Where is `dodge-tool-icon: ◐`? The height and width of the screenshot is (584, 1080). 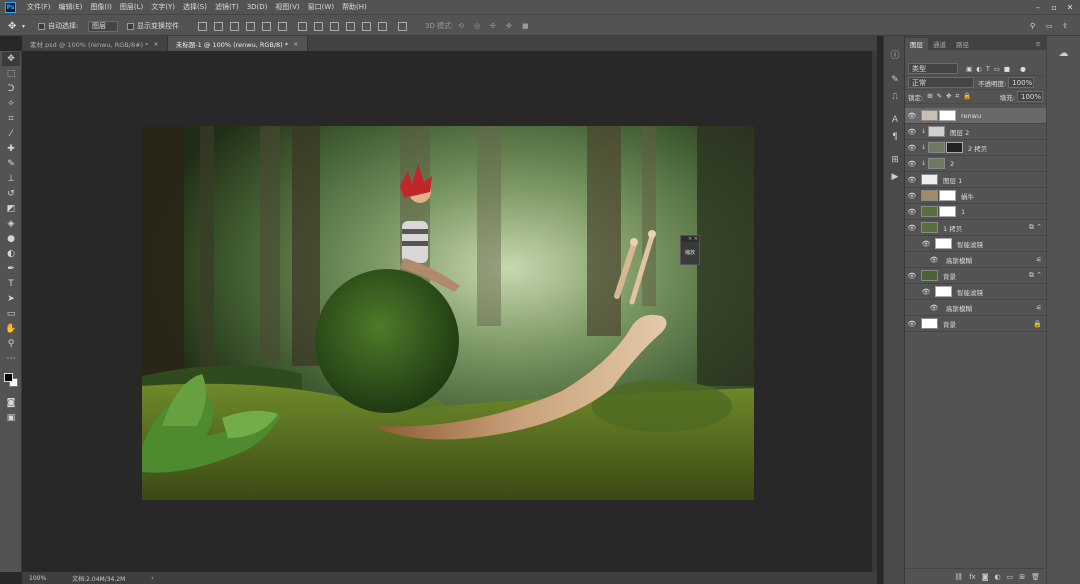
dodge-tool-icon: ◐ is located at coordinates (11, 254).